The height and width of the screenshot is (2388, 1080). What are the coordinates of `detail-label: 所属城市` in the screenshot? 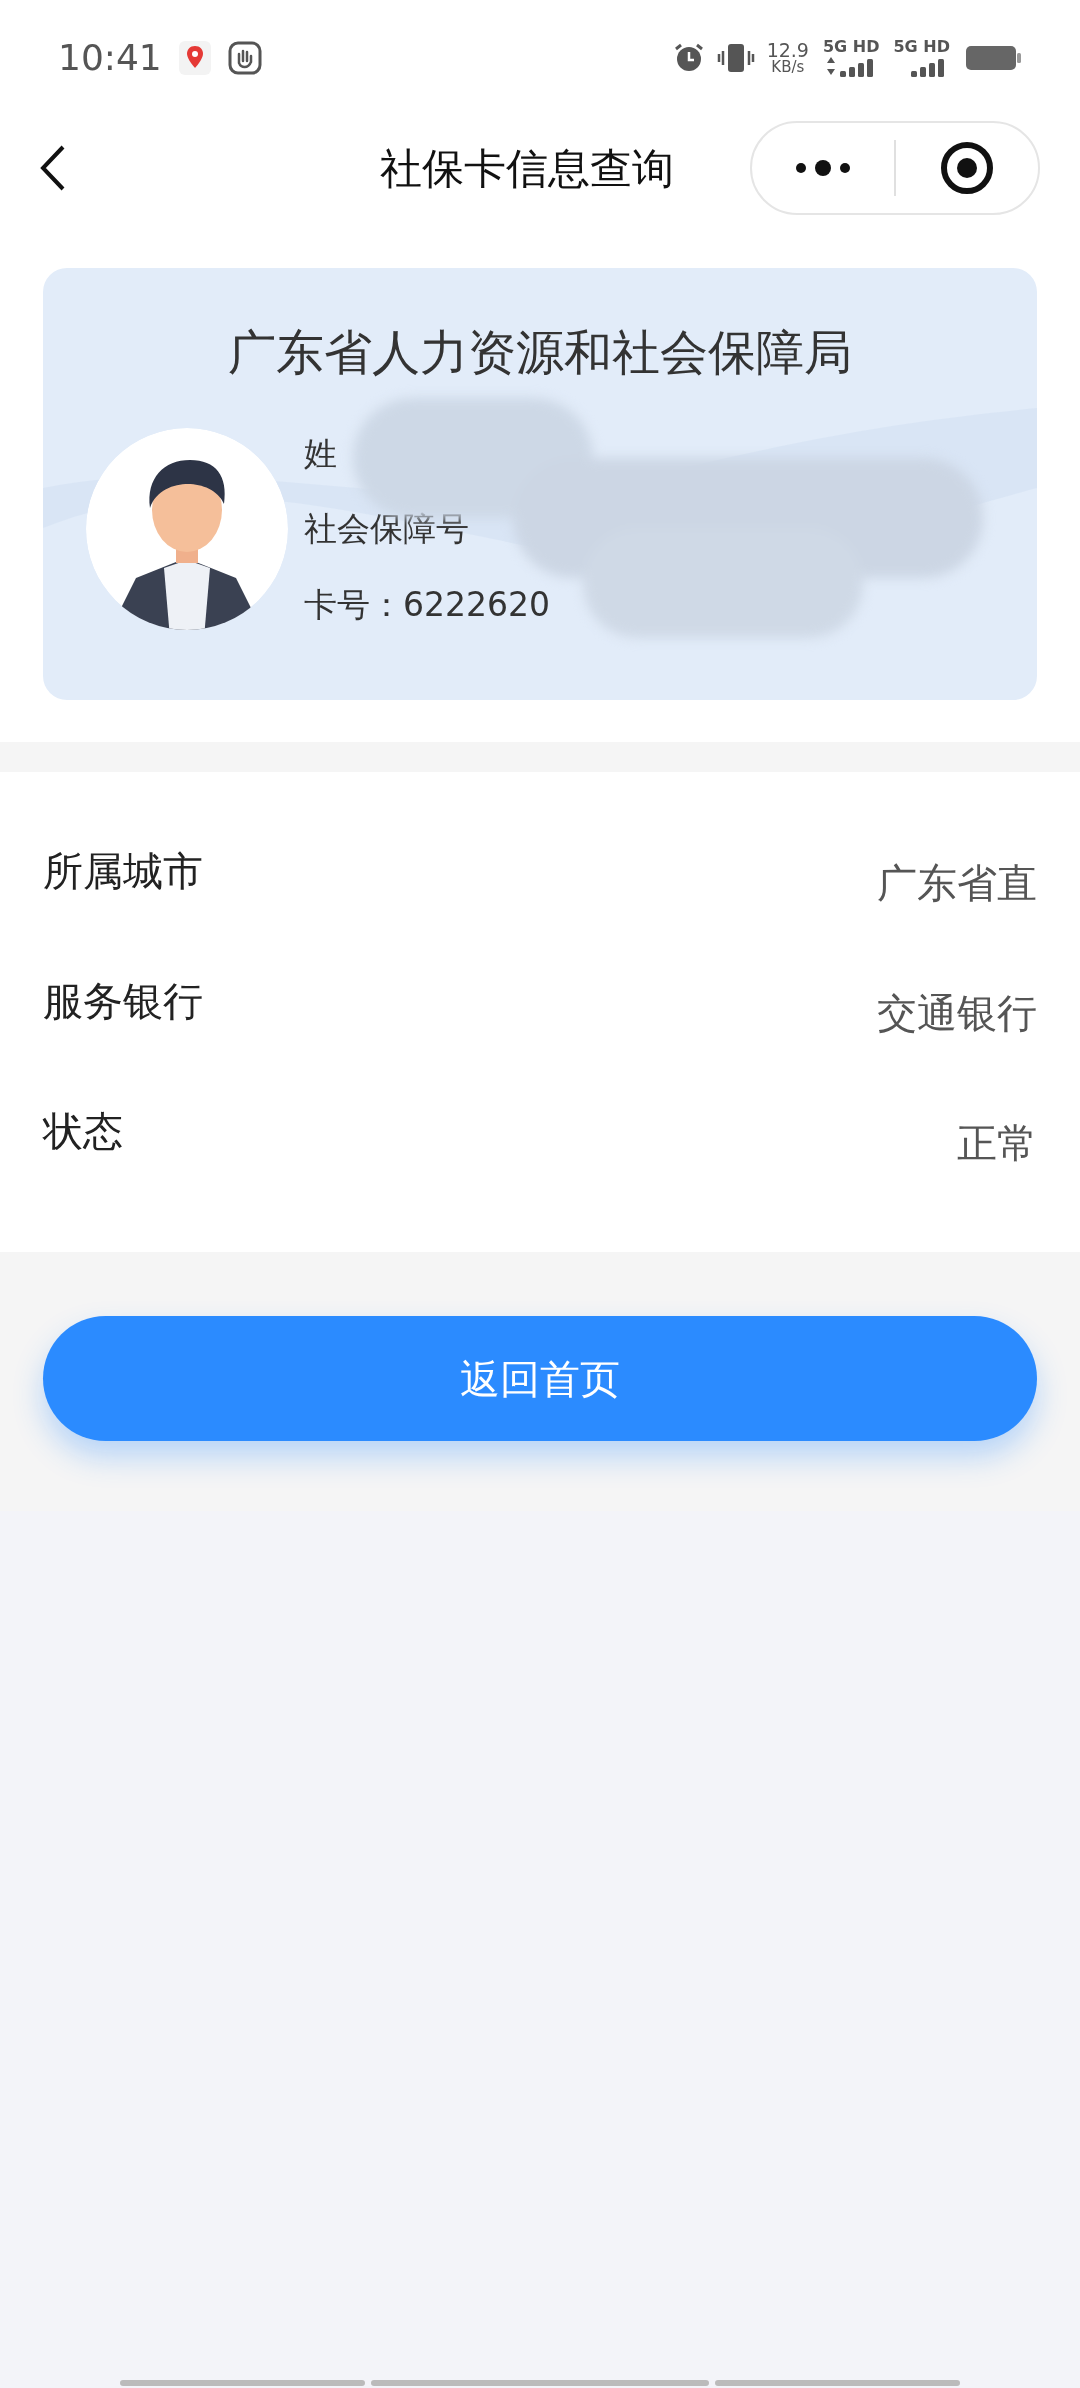 It's located at (123, 871).